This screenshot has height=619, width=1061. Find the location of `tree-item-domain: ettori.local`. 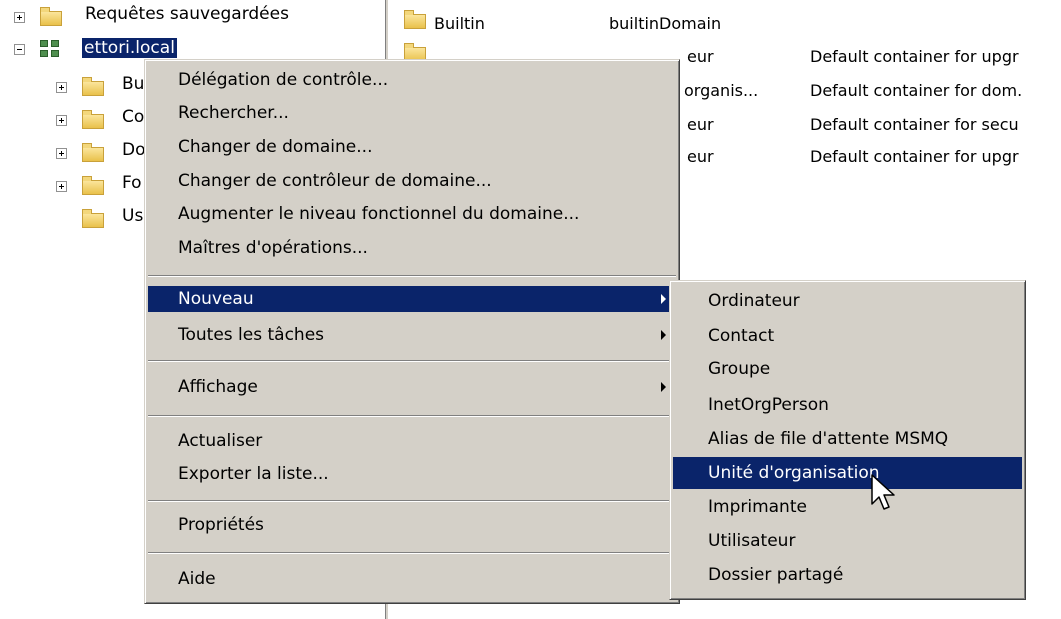

tree-item-domain: ettori.local is located at coordinates (129, 48).